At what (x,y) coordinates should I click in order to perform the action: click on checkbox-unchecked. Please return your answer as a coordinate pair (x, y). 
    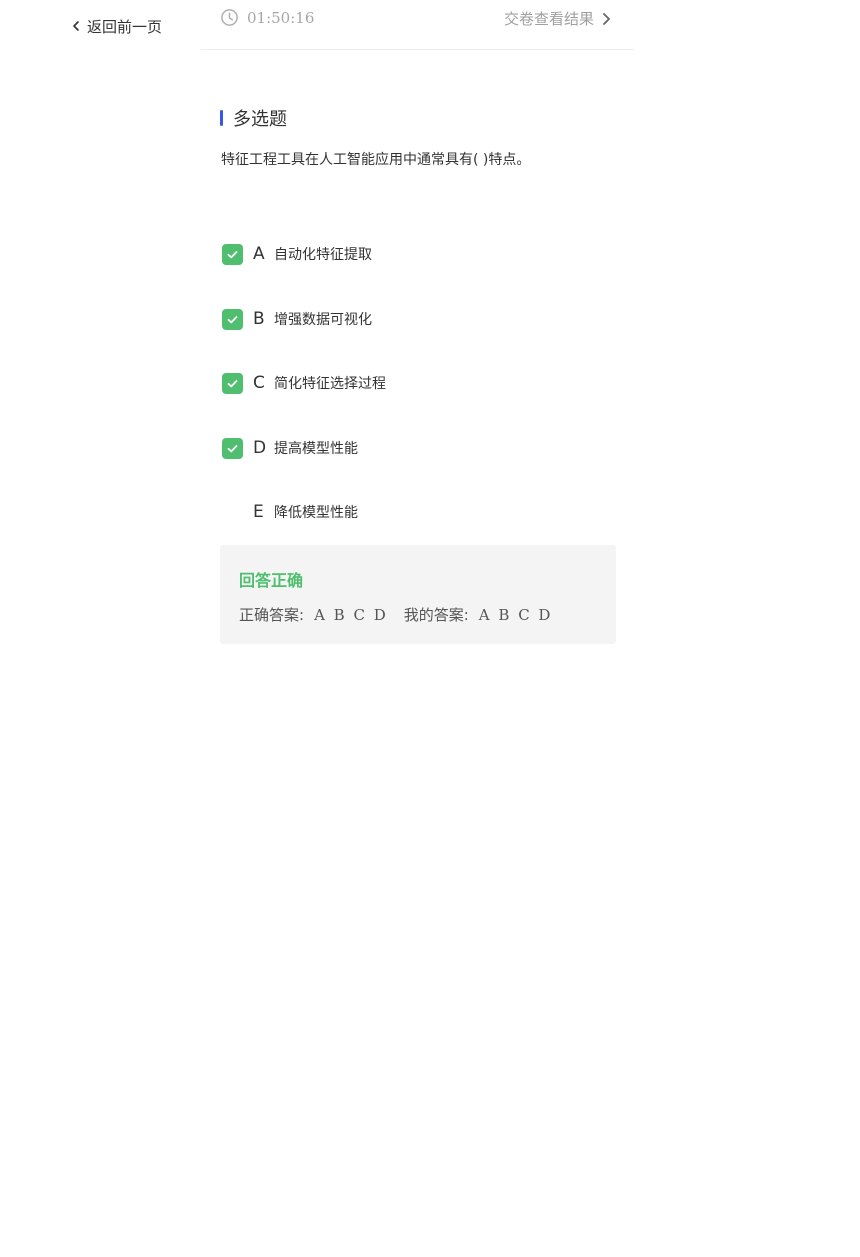
    Looking at the image, I should click on (232, 512).